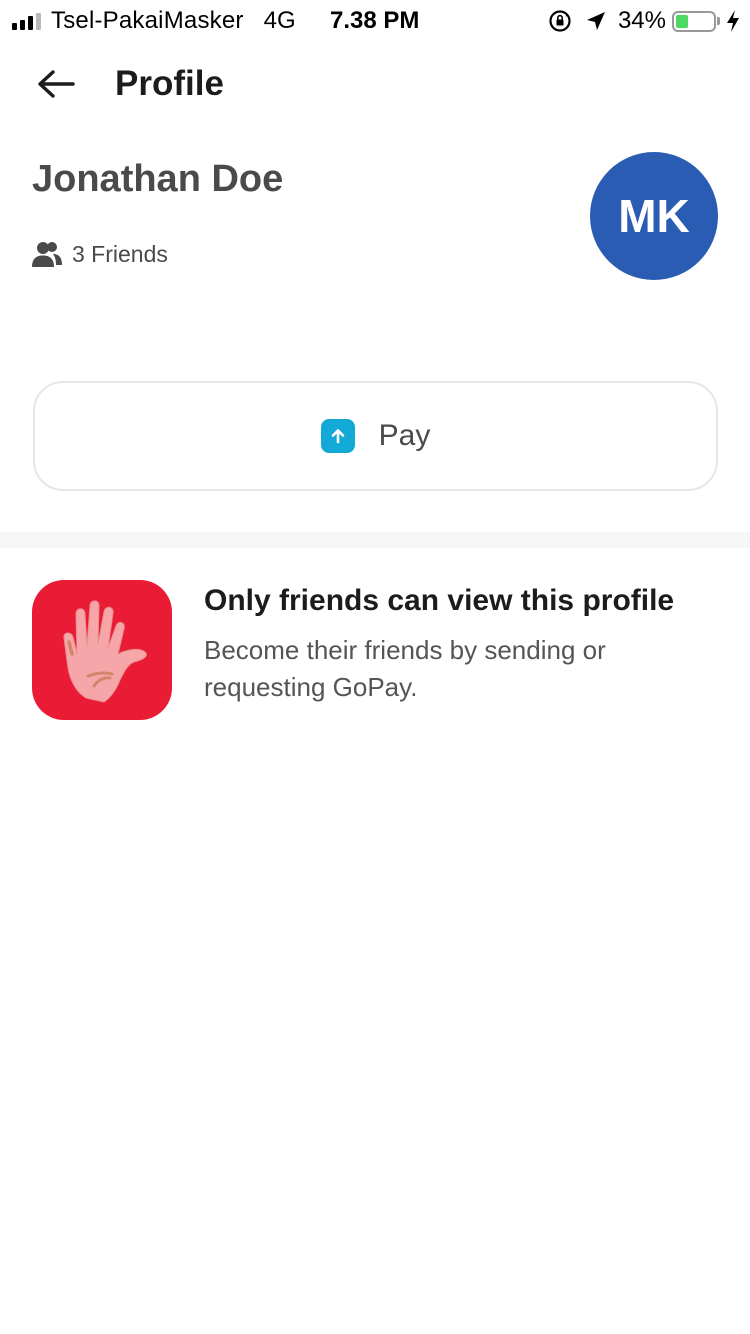  I want to click on avatar: MK, so click(654, 216).